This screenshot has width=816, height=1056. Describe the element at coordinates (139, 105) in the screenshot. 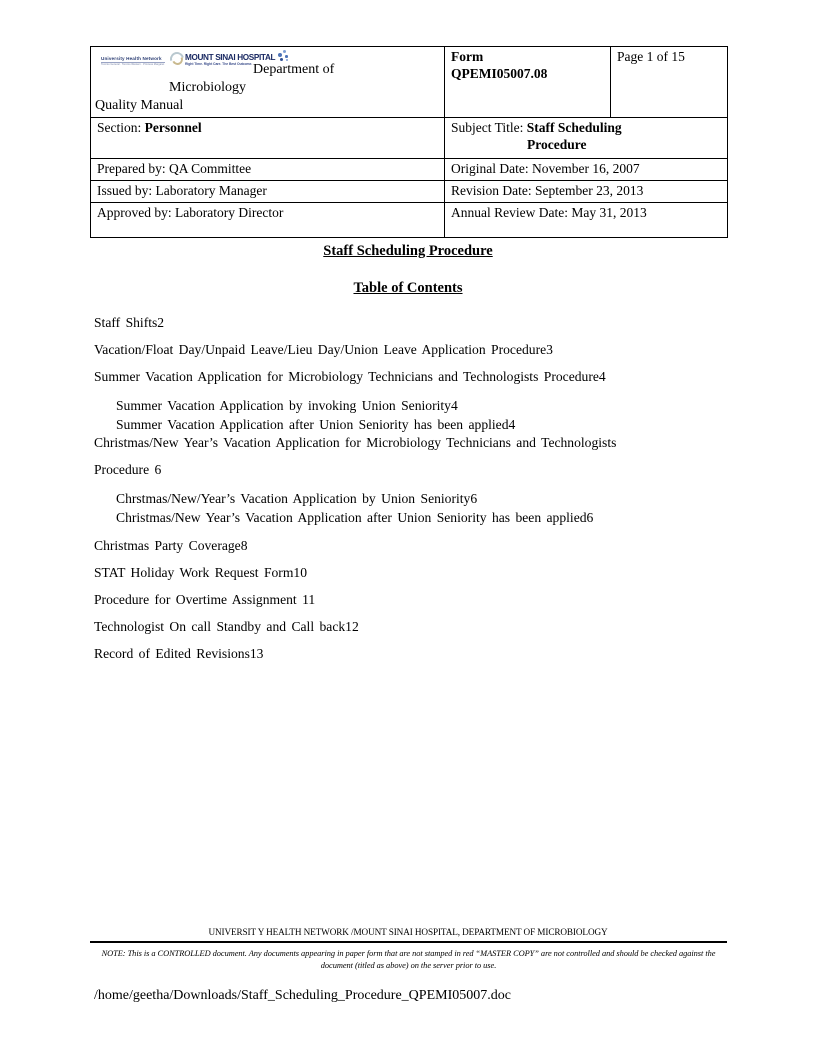

I see `quality-manual-label: Quality Manual` at that location.